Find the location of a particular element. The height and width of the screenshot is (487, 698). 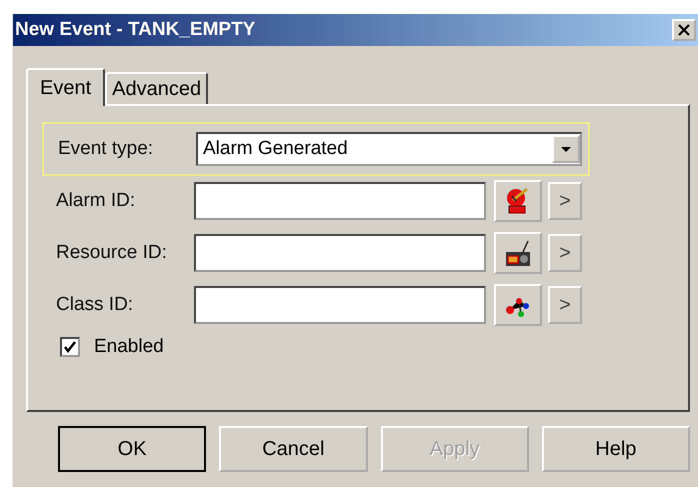

dialog-button: Help is located at coordinates (616, 449).